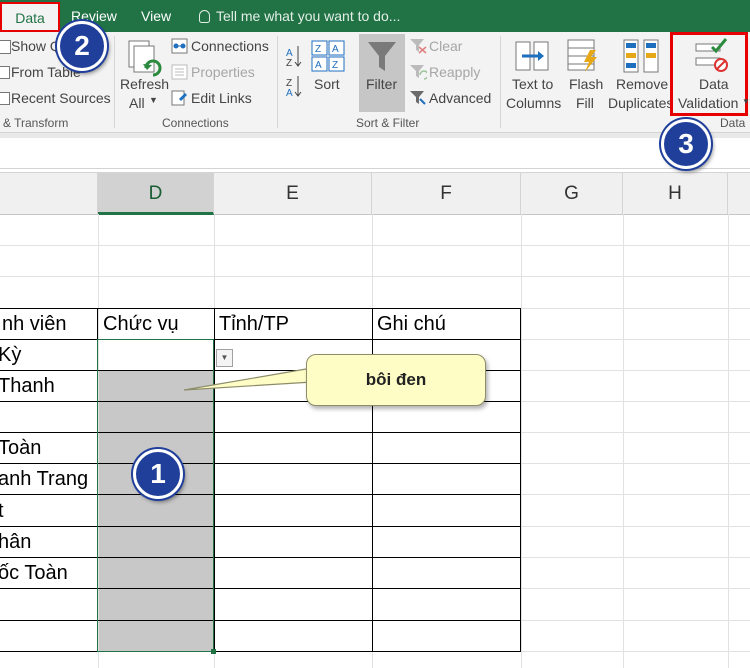 This screenshot has height=668, width=750. What do you see at coordinates (254, 324) in the screenshot?
I see `header-cell-province: Tỉnh/TP` at bounding box center [254, 324].